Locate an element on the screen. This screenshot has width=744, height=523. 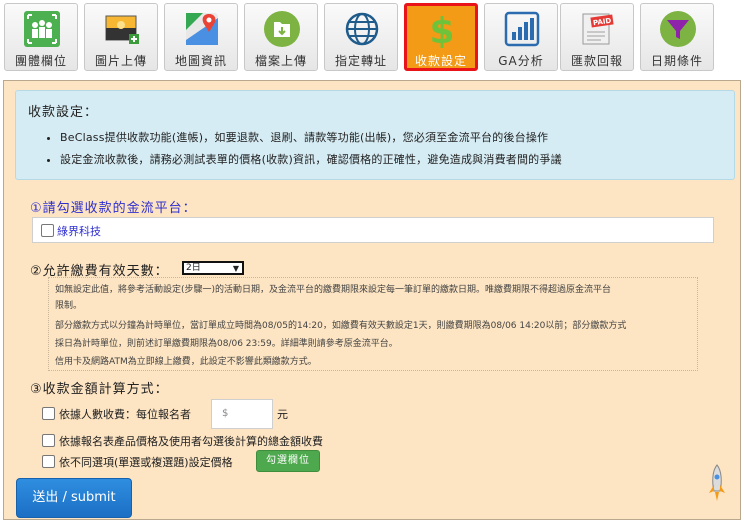
validity-note-line: 信用卡及網路ATM為立即線上繳費，此設定不影響此類繳款方式。 is located at coordinates (186, 362).